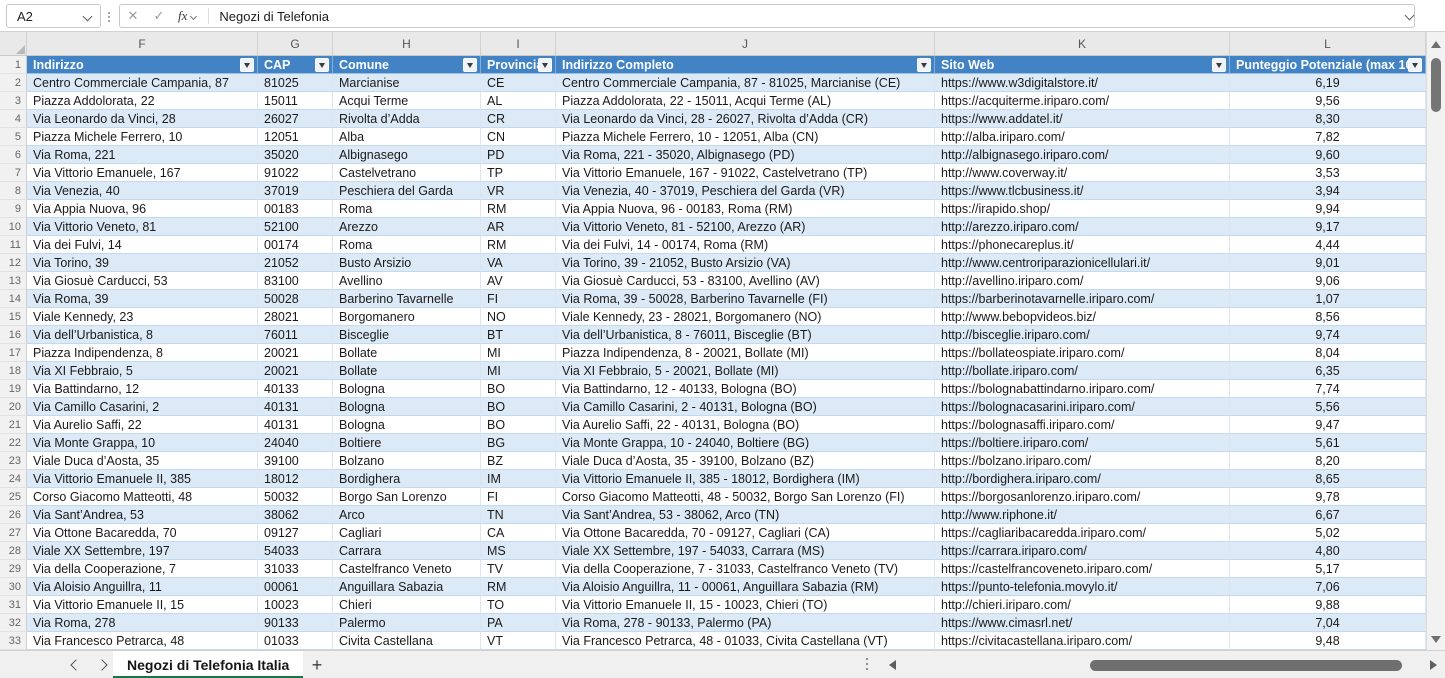 The image size is (1445, 678). Describe the element at coordinates (745, 155) in the screenshot. I see `cell: Via Roma, 221 - 35020, Albignasego (PD)` at that location.